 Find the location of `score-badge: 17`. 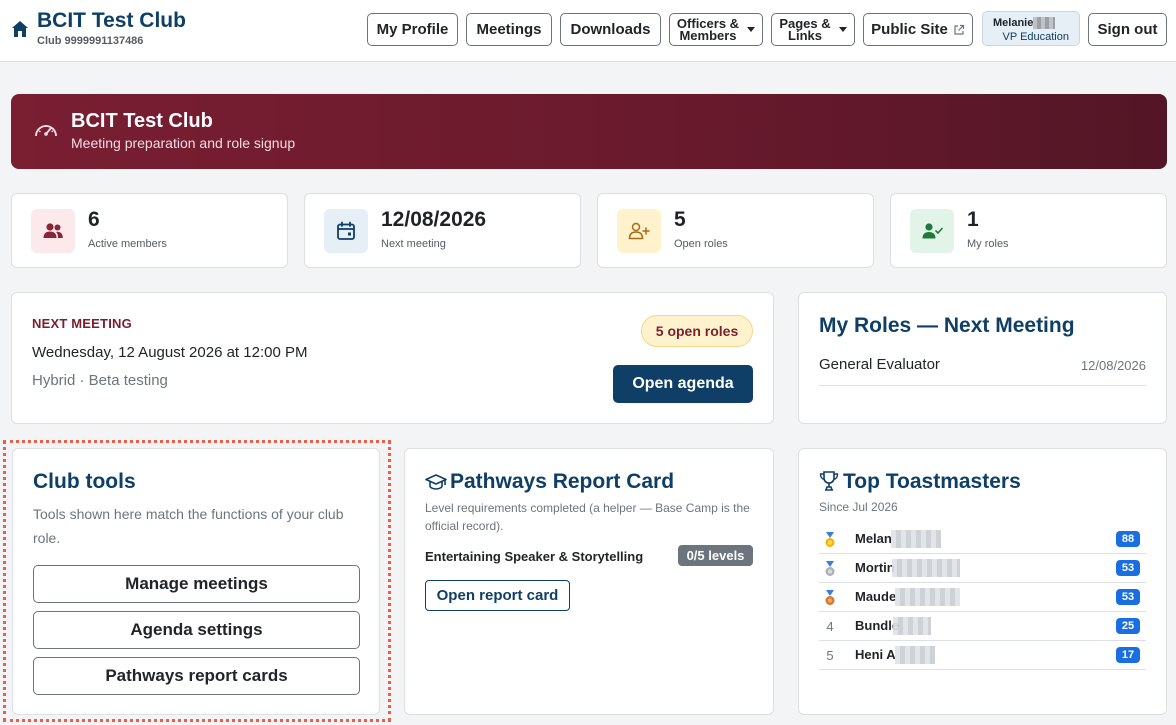

score-badge: 17 is located at coordinates (1128, 655).